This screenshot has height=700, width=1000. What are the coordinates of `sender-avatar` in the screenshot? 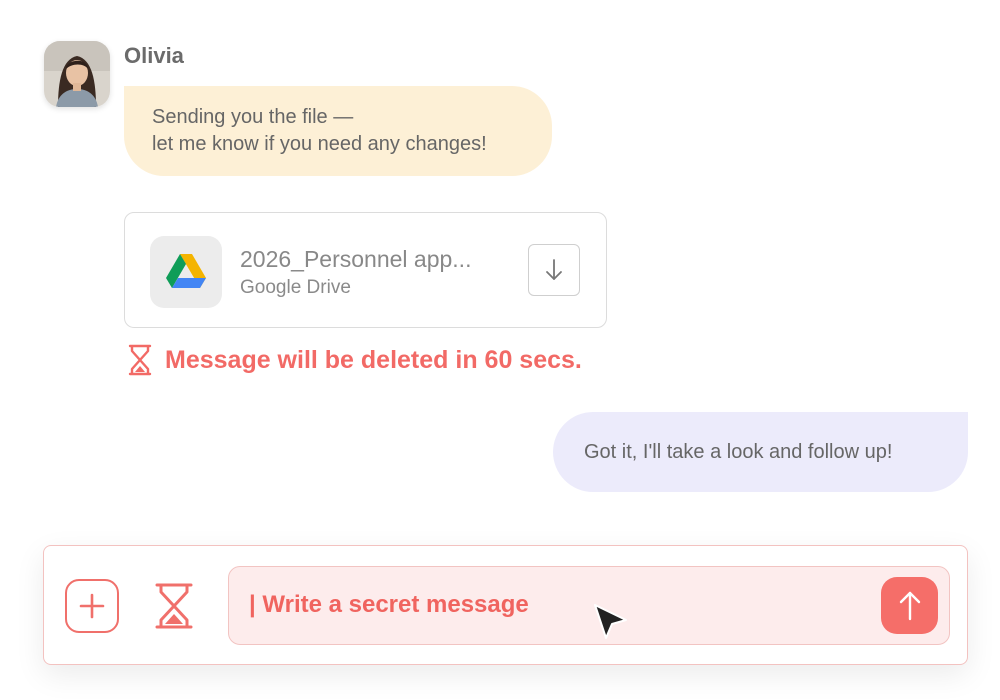 It's located at (77, 74).